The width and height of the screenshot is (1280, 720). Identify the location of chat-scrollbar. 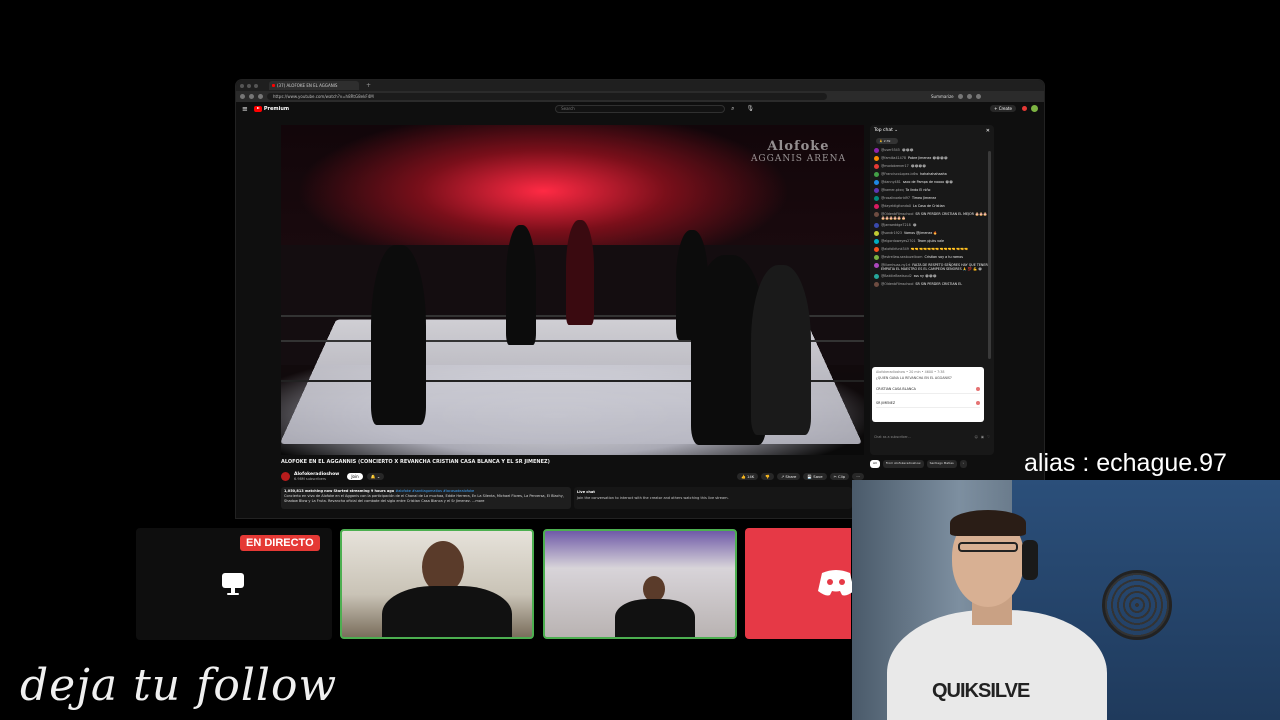
(989, 255).